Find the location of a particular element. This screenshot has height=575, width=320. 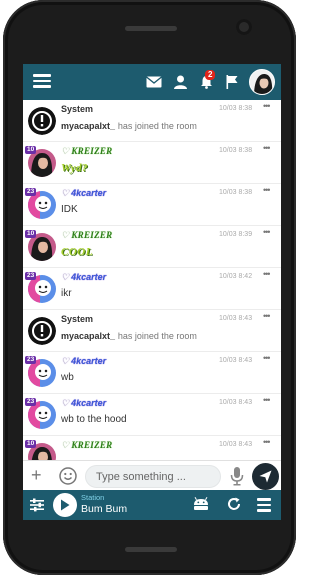

radio-player-bar: Station Bum Bum is located at coordinates (152, 505).